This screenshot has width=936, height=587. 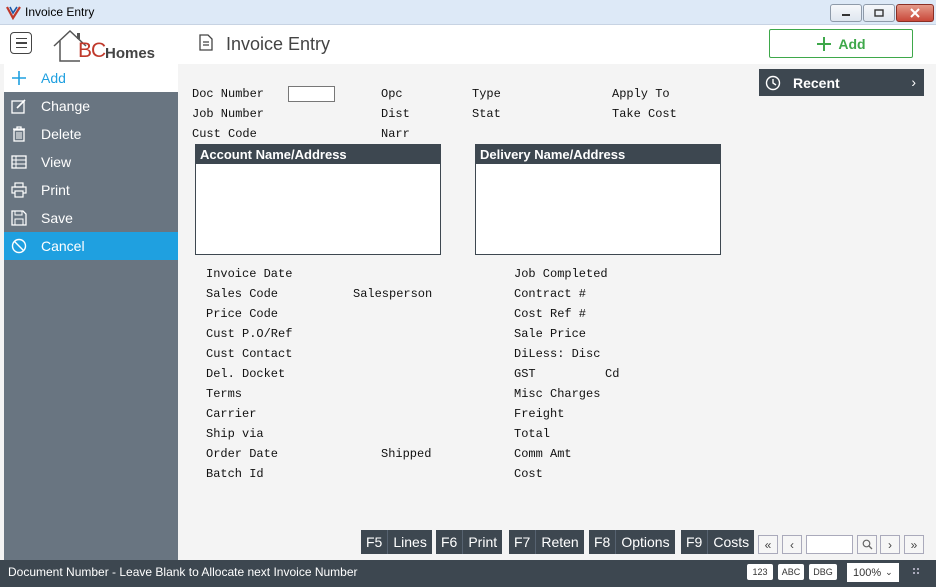 What do you see at coordinates (66, 106) in the screenshot?
I see `sidebar-item-label: Change` at bounding box center [66, 106].